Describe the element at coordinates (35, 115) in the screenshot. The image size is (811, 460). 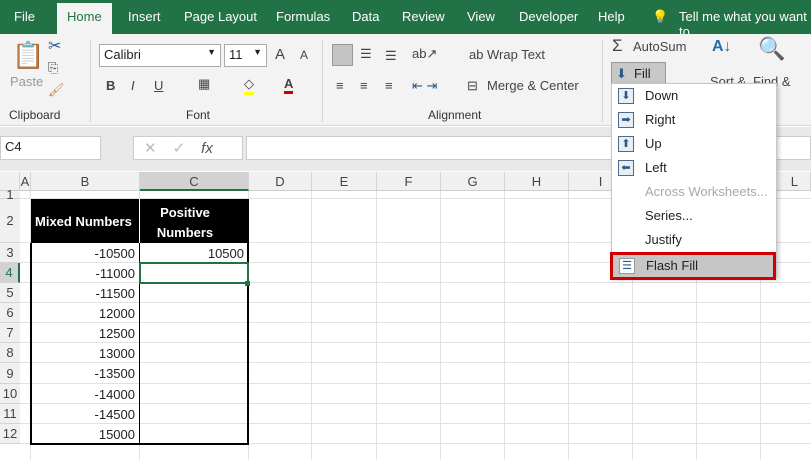
I see `clipboard-group-label: Clipboard` at that location.